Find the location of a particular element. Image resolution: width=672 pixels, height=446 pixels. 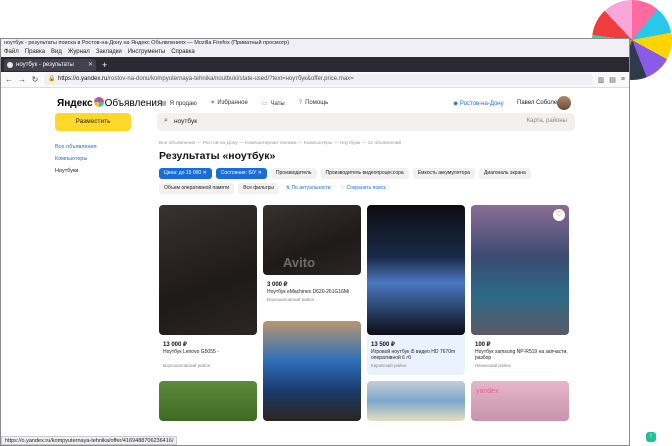

page-title: Результаты «ноутбук» is located at coordinates (217, 156).